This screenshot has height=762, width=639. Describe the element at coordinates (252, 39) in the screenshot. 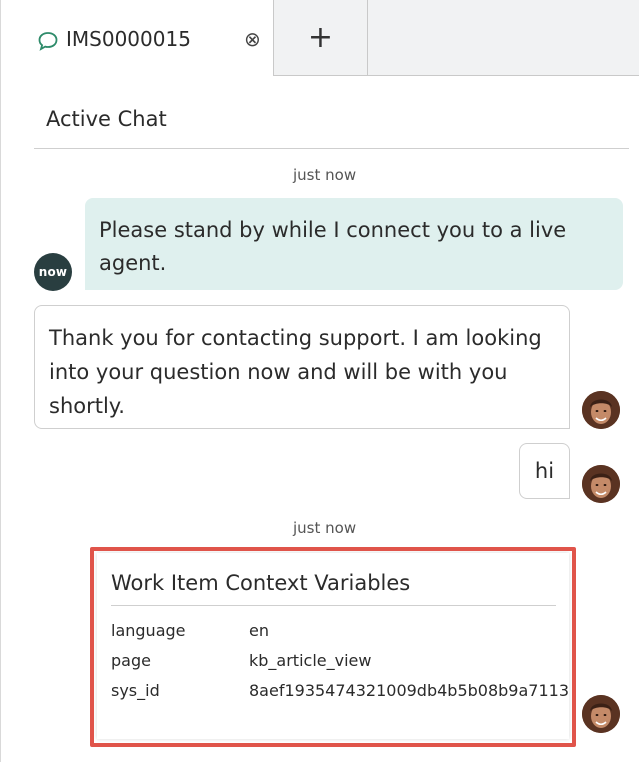

I see `close-icon: ⊗` at that location.